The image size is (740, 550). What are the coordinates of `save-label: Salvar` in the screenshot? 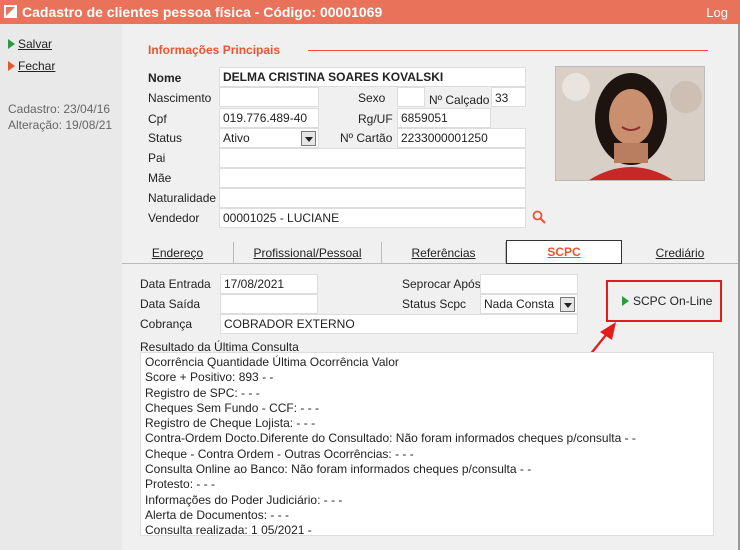 It's located at (35, 44).